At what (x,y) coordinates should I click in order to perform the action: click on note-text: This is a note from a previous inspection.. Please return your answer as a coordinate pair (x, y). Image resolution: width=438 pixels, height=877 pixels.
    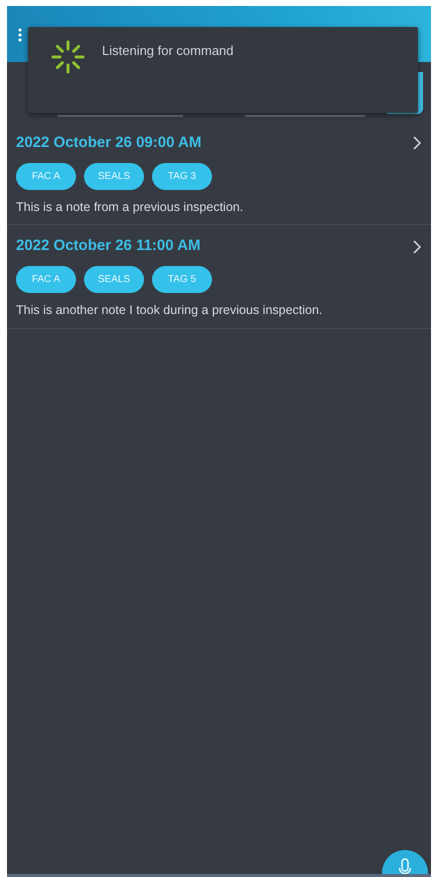
    Looking at the image, I should click on (130, 207).